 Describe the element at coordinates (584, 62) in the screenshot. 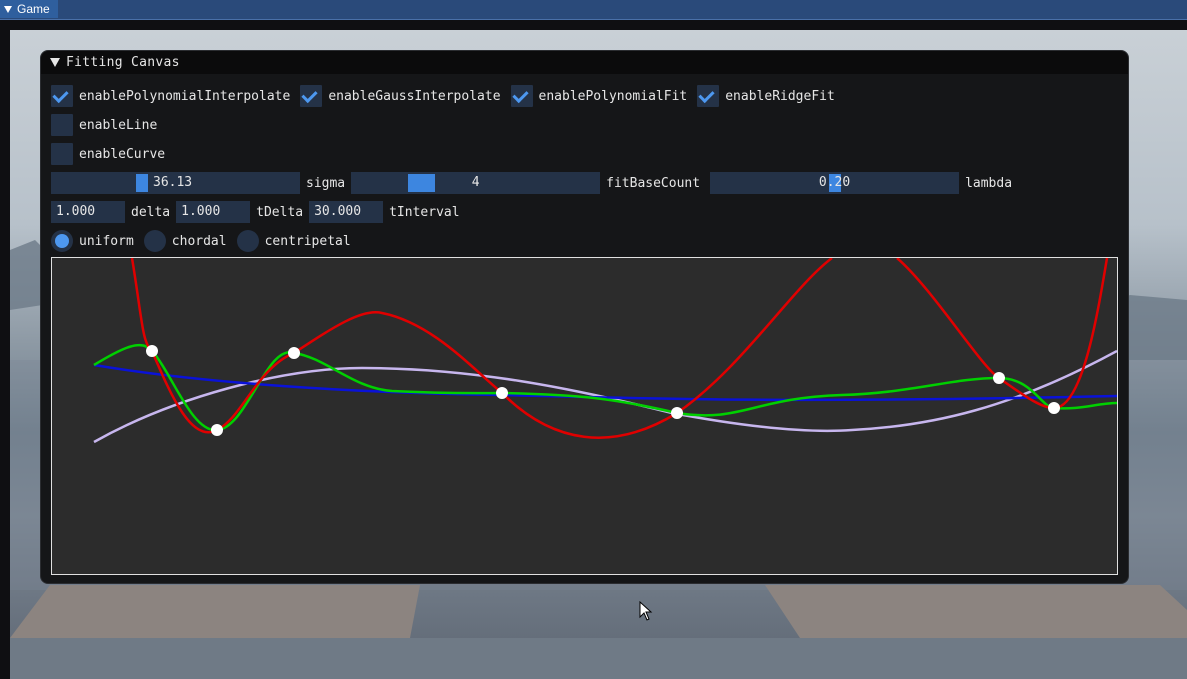

I see `window-title-bar: Fitting Canvas` at that location.